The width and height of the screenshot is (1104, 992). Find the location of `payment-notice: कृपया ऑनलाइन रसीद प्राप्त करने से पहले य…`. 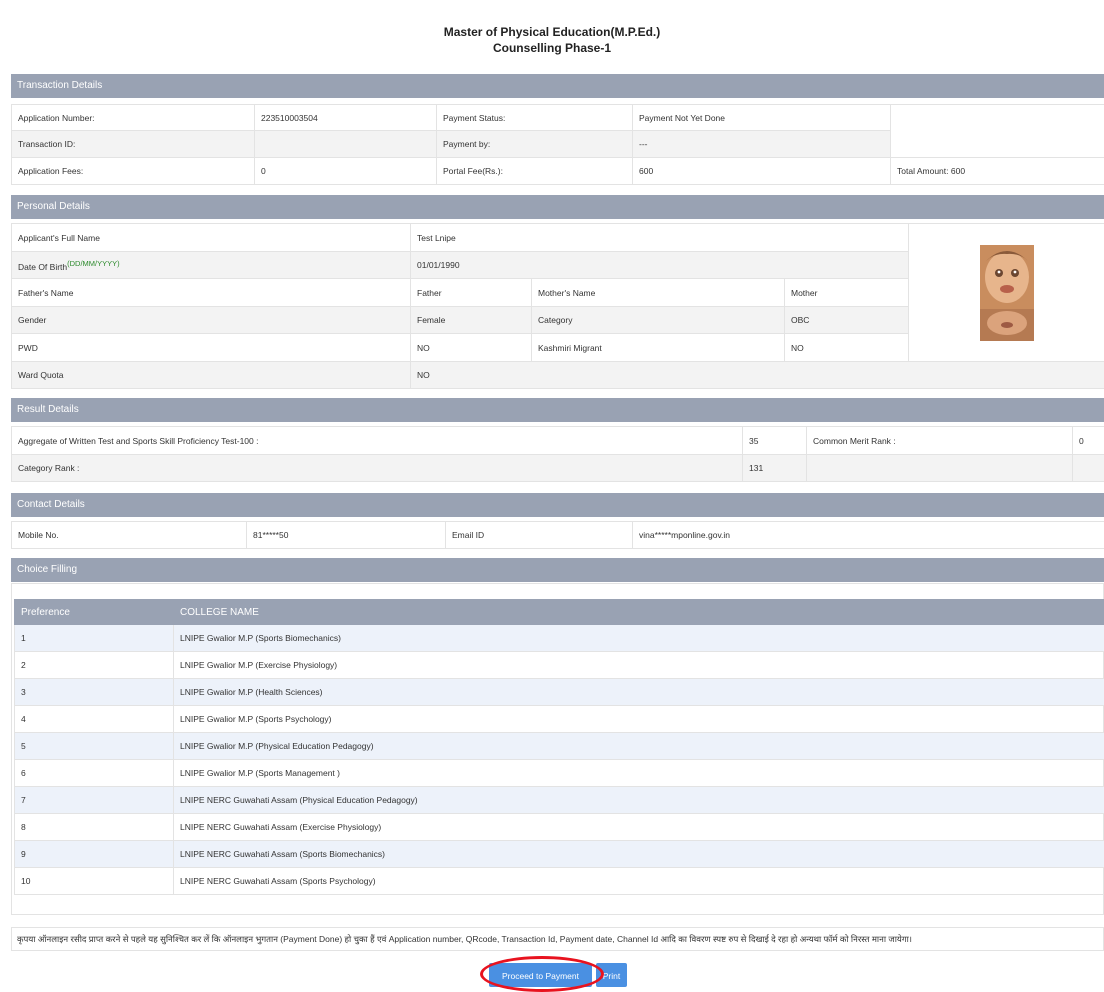

payment-notice: कृपया ऑनलाइन रसीद प्राप्त करने से पहले य… is located at coordinates (557, 939).